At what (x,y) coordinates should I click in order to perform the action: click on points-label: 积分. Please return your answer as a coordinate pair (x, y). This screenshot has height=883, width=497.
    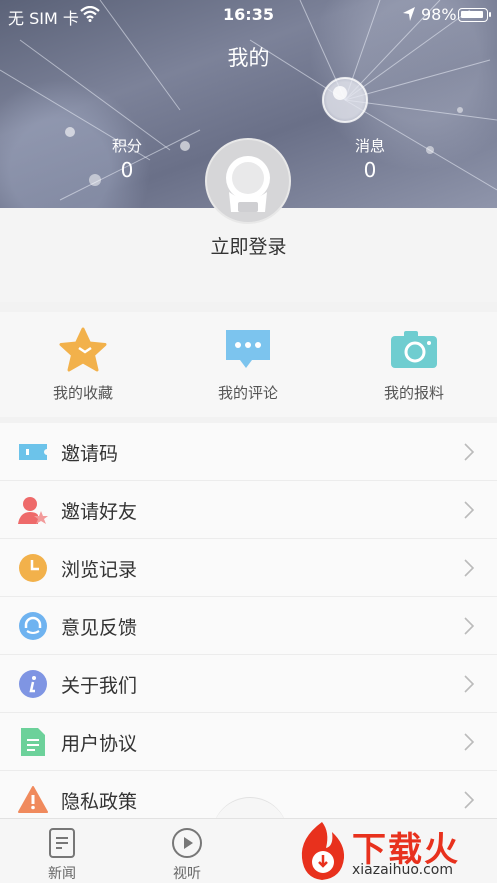
    Looking at the image, I should click on (126, 146).